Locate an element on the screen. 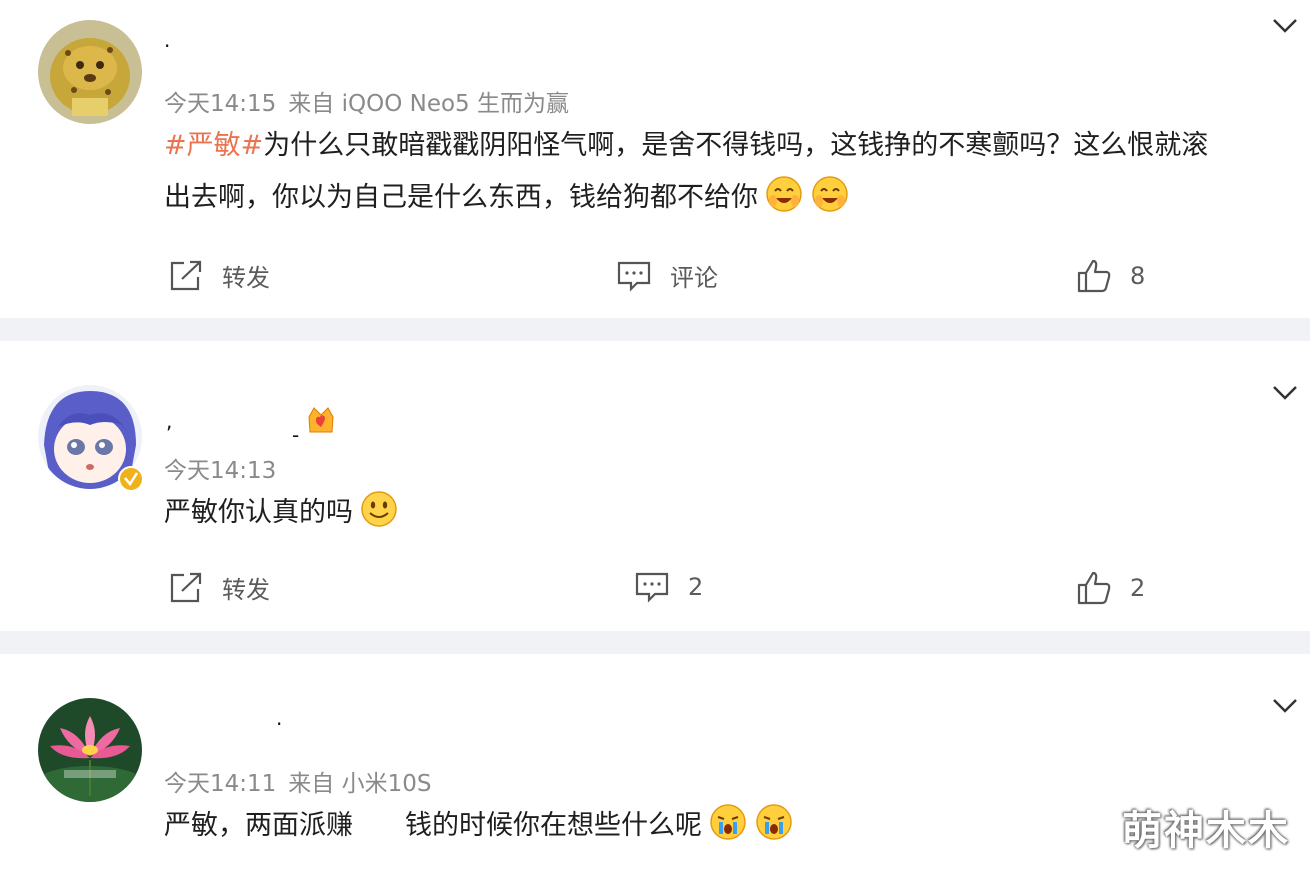 This screenshot has width=1310, height=872. hashtag-link: #严敏# is located at coordinates (213, 145).